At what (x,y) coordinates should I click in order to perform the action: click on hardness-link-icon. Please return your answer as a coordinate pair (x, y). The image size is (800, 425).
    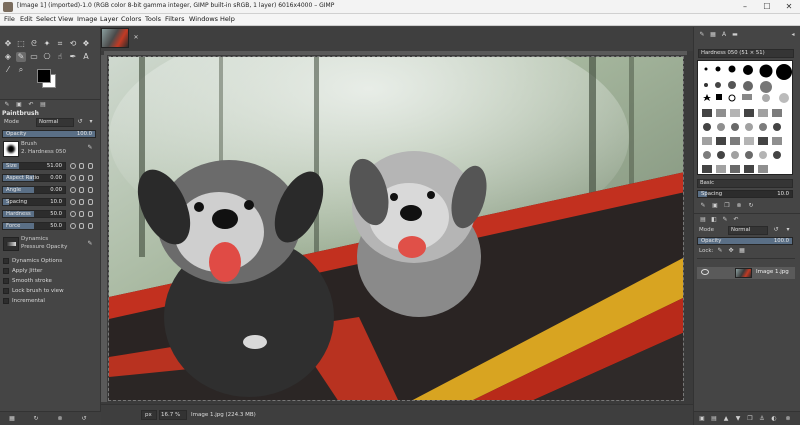
    Looking at the image, I should click on (81, 214).